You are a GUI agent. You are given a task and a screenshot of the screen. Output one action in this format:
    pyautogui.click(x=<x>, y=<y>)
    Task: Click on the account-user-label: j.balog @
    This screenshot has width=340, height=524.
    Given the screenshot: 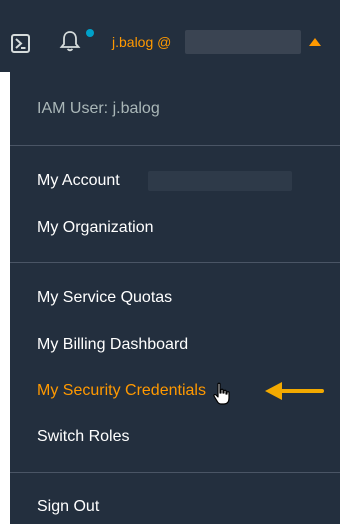 What is the action you would take?
    pyautogui.click(x=142, y=42)
    